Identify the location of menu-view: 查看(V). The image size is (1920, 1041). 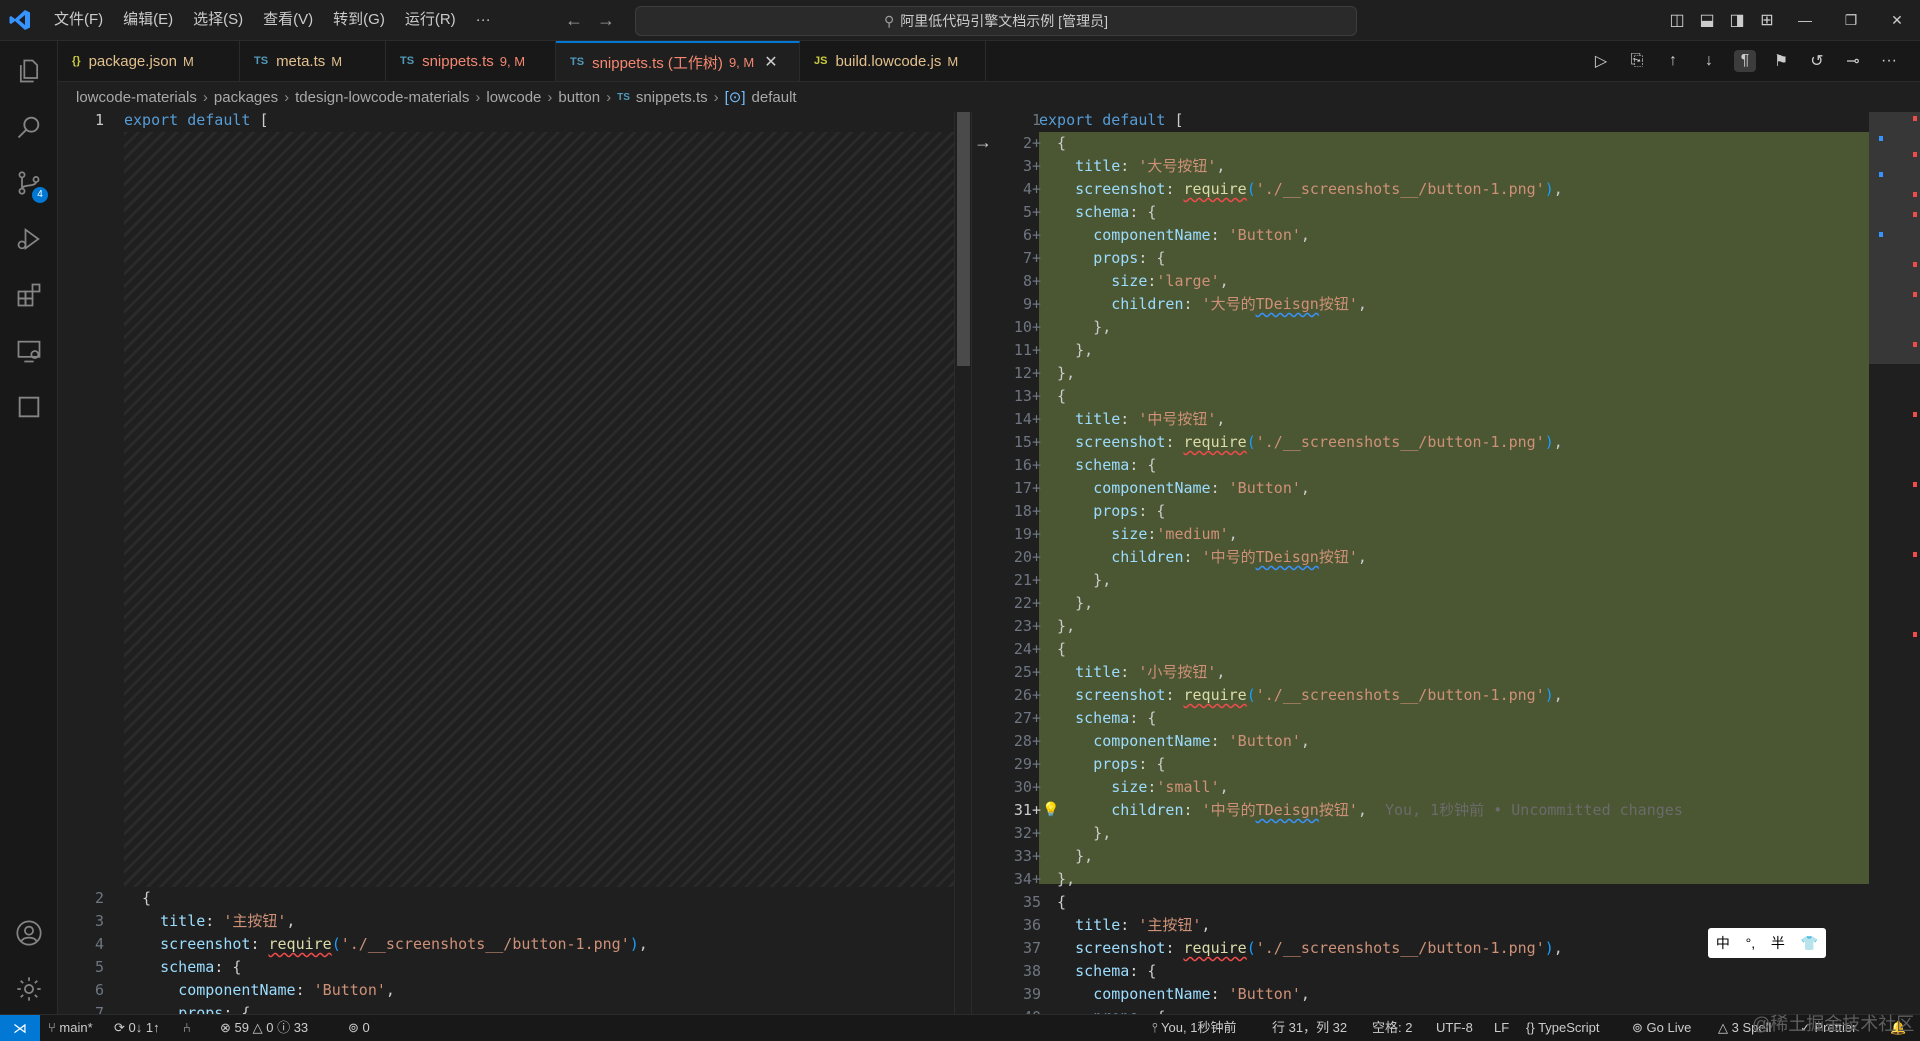
(288, 20).